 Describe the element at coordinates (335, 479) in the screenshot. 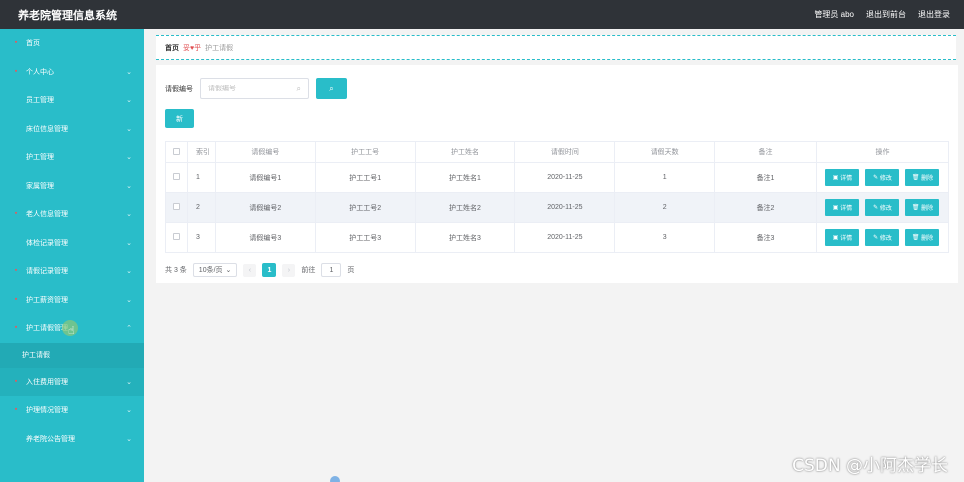

I see `floating-indicator` at that location.